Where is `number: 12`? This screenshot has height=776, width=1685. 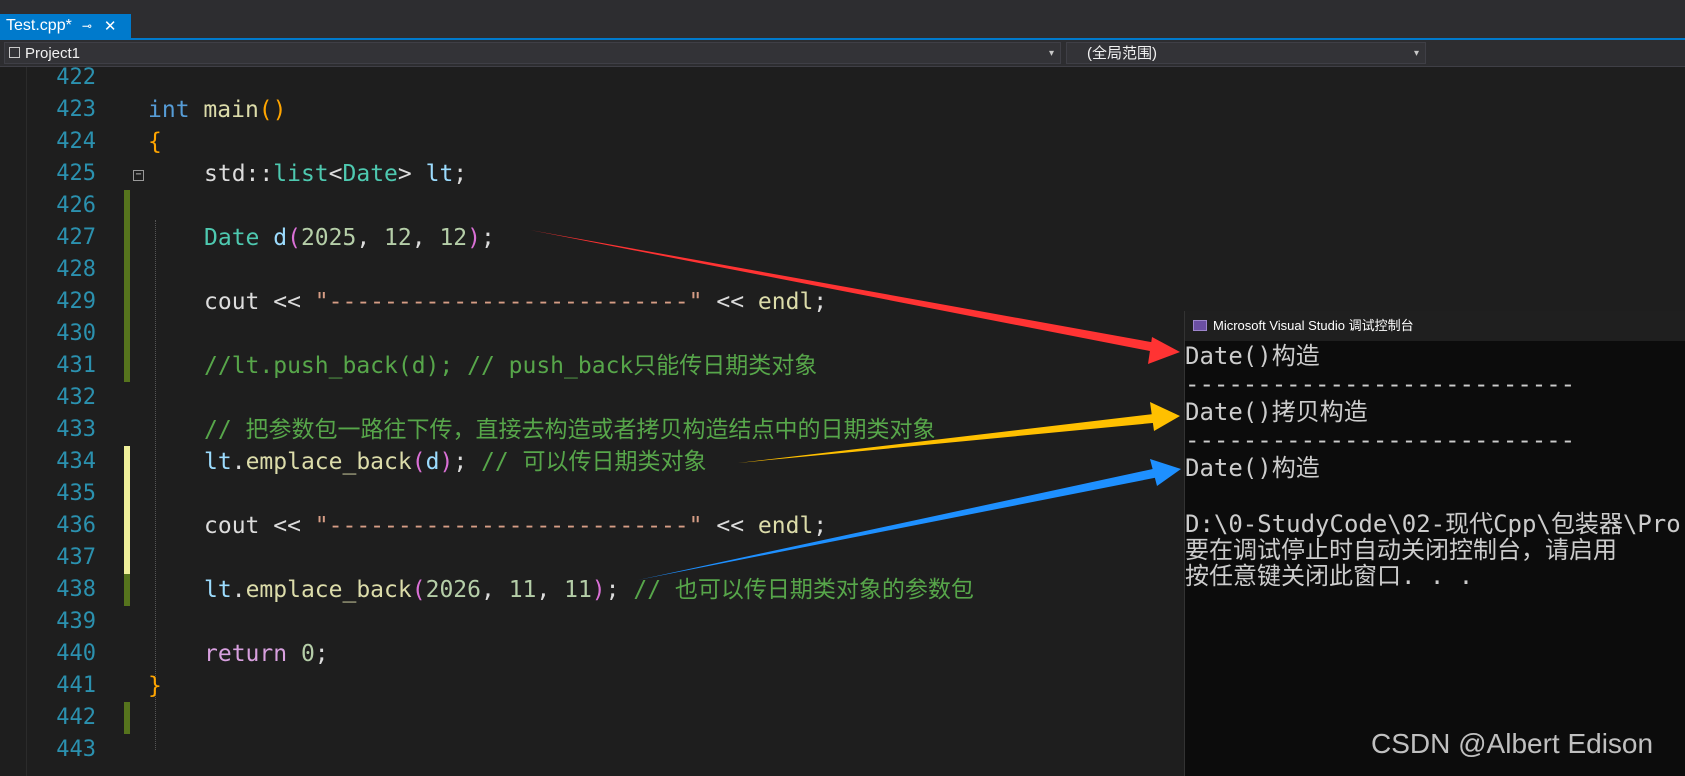 number: 12 is located at coordinates (398, 238).